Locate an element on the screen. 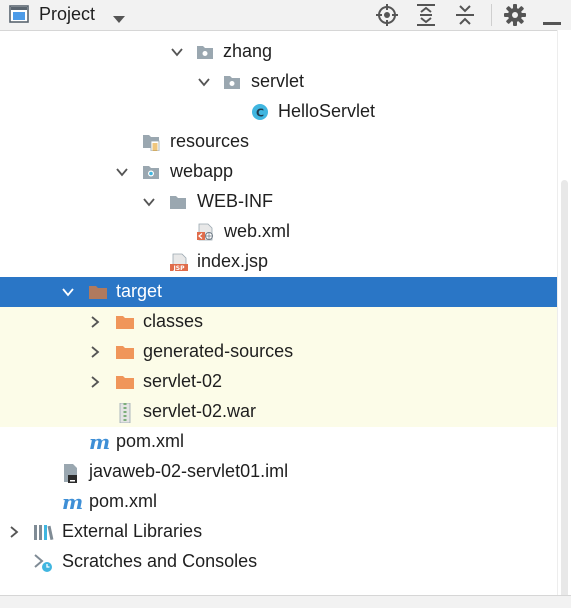  tree-item-label: zhang is located at coordinates (248, 51).